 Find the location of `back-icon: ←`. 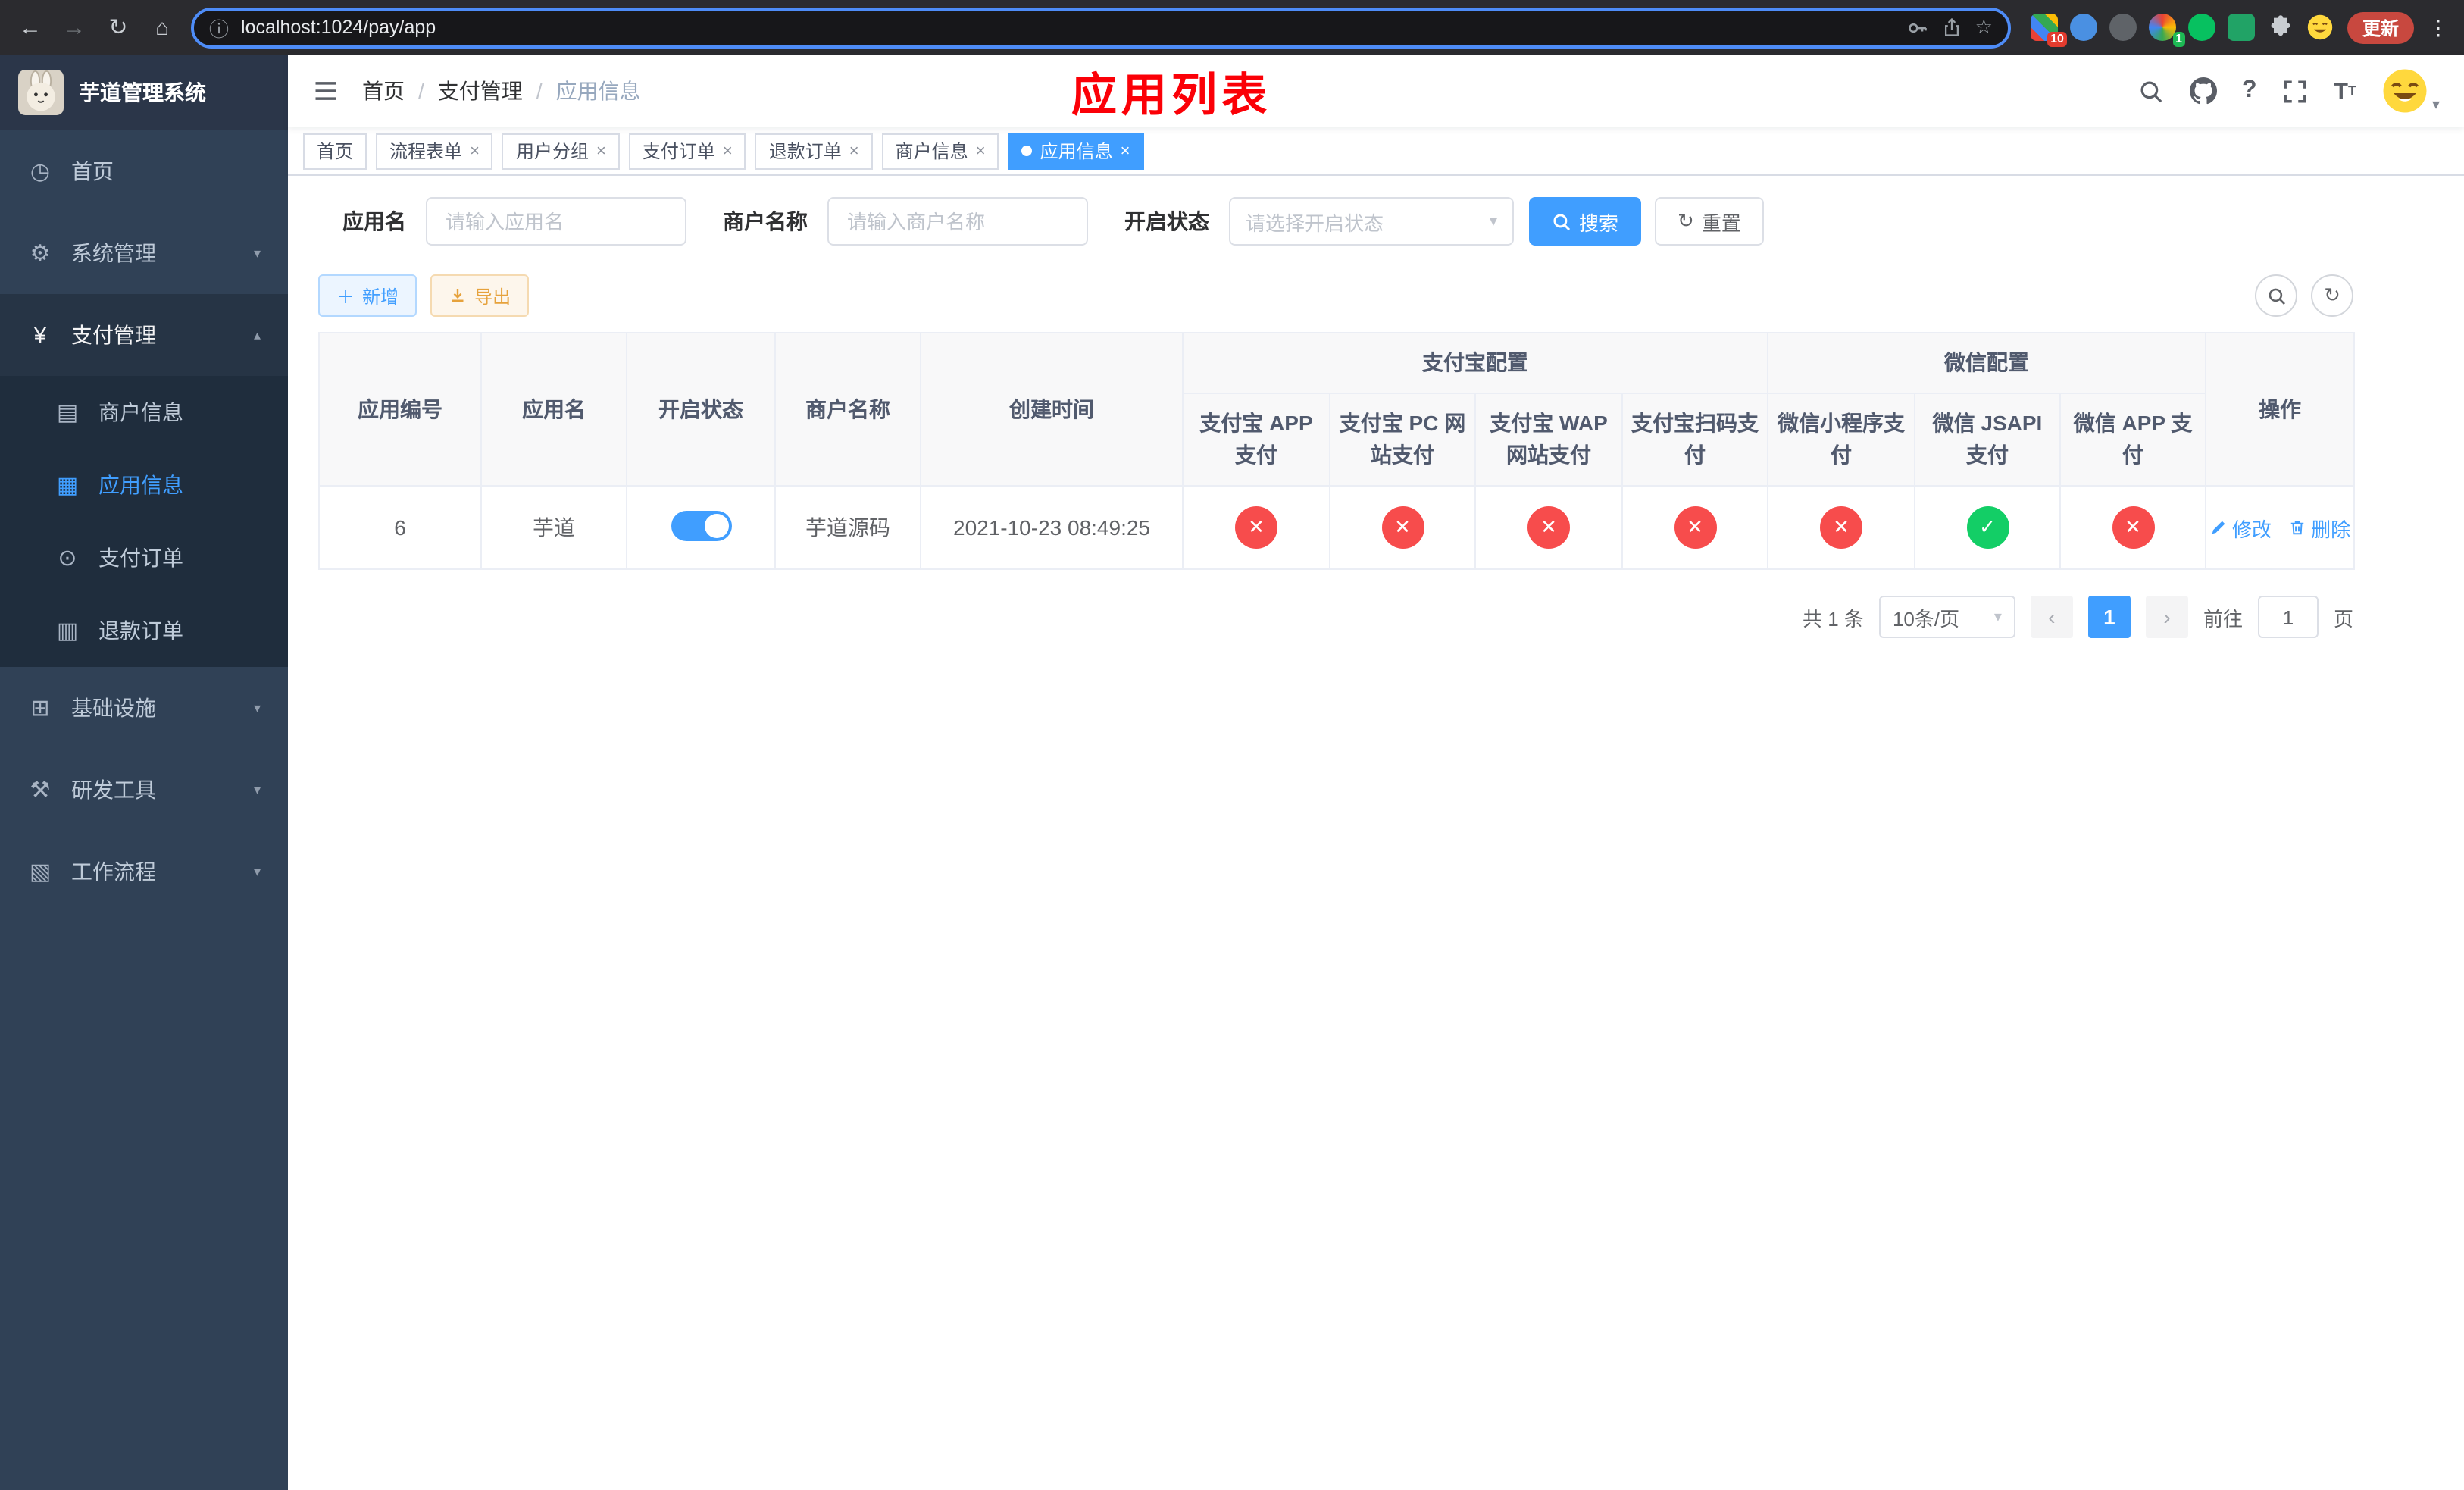

back-icon: ← is located at coordinates (30, 27).